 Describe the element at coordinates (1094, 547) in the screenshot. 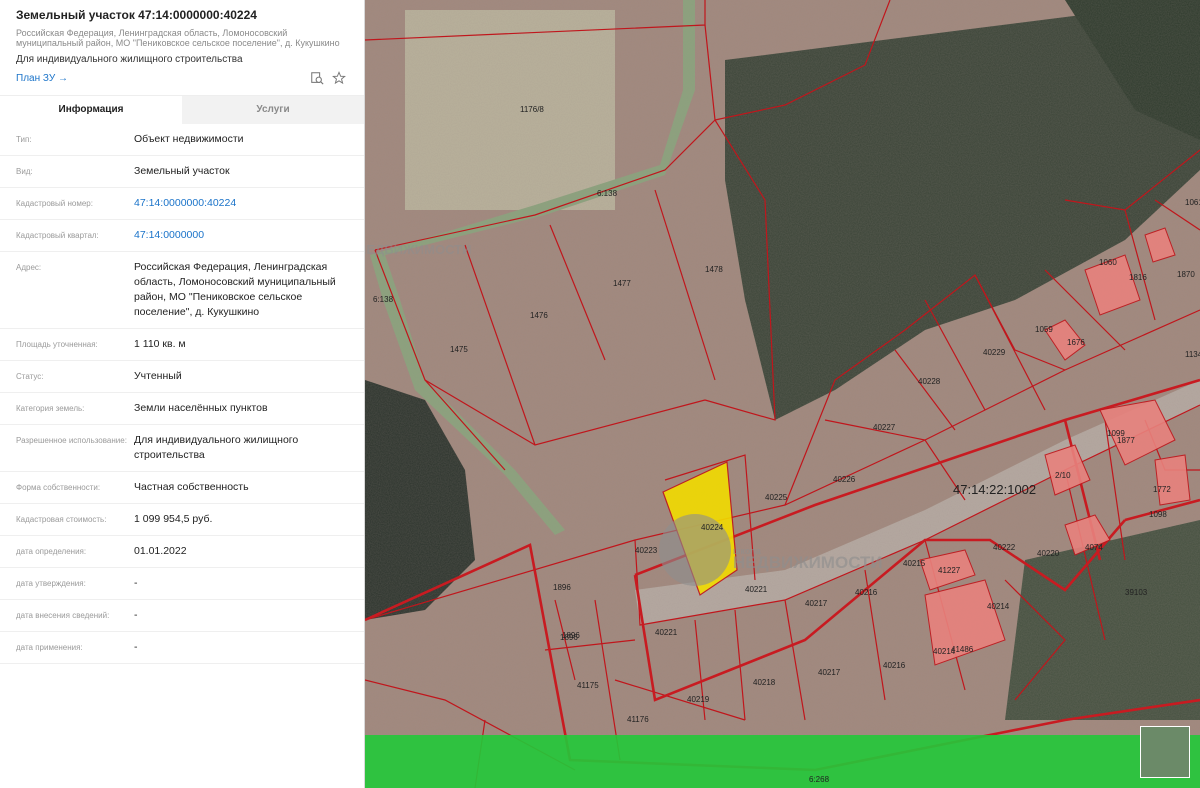

I see `plot-label: 4074` at that location.